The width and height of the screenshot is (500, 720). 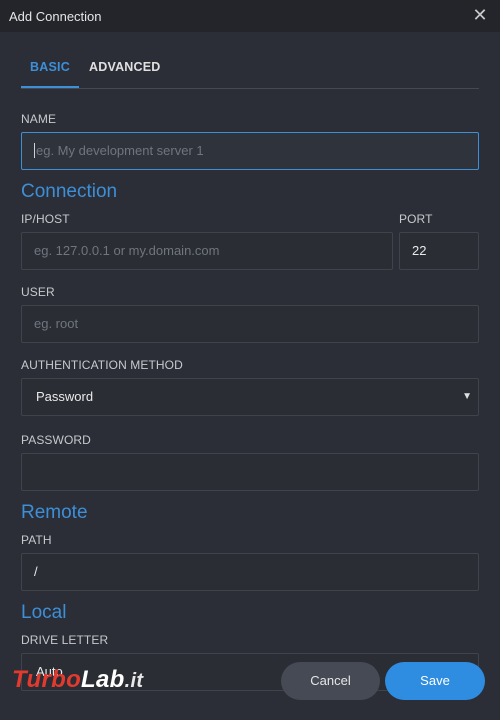 I want to click on path-input: /, so click(x=250, y=572).